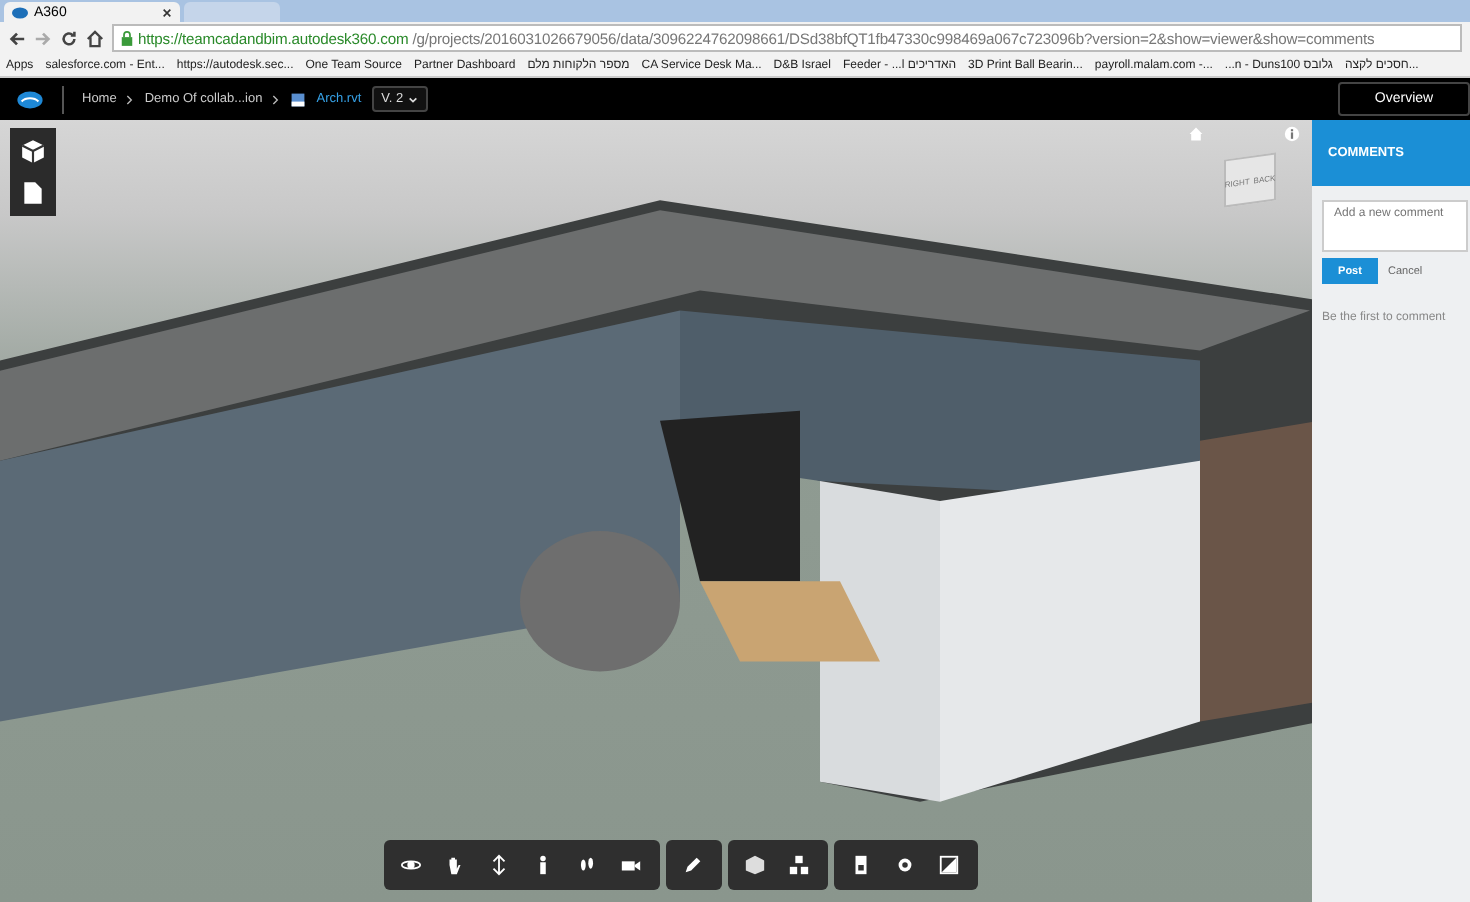 The width and height of the screenshot is (1470, 902). What do you see at coordinates (693, 865) in the screenshot?
I see `pen-icon` at bounding box center [693, 865].